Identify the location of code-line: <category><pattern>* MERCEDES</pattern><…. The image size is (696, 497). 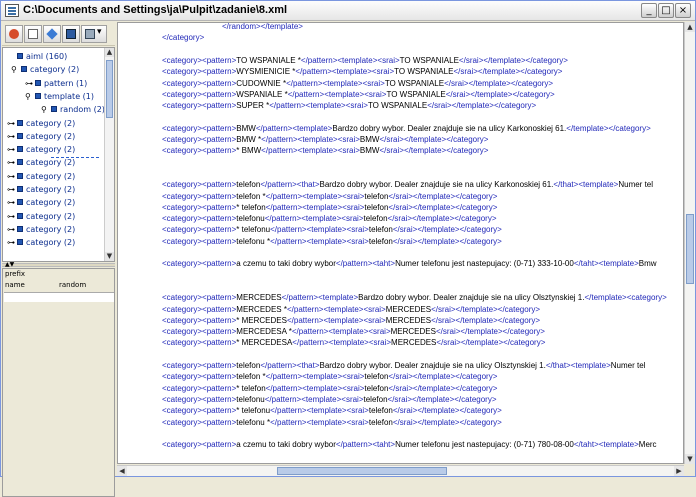
(351, 320).